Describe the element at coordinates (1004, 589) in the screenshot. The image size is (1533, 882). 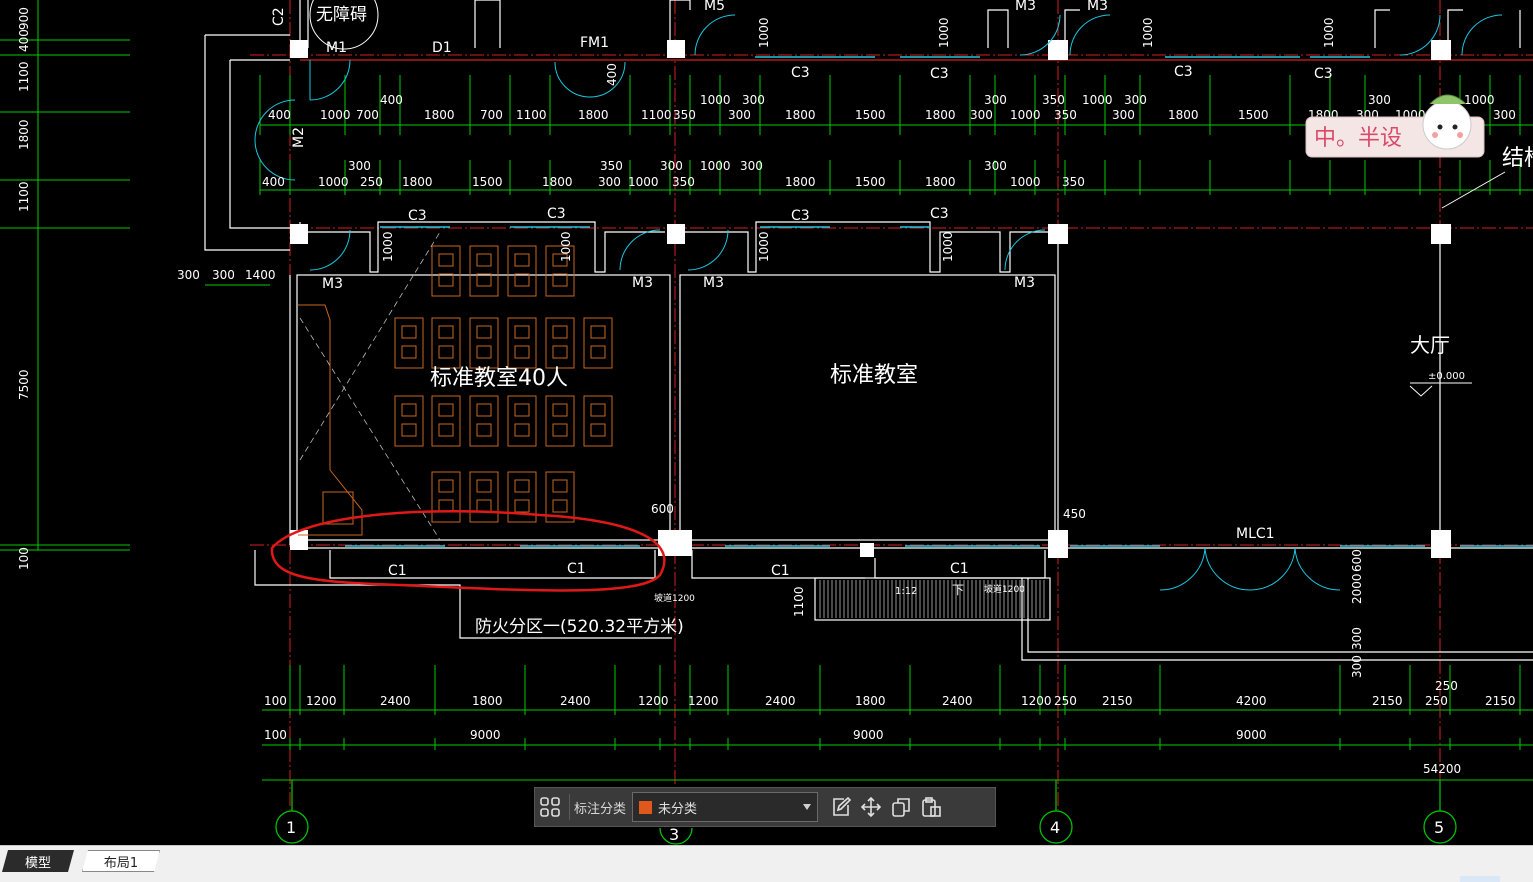
I see `ramp-label-b: 坡道1200` at that location.